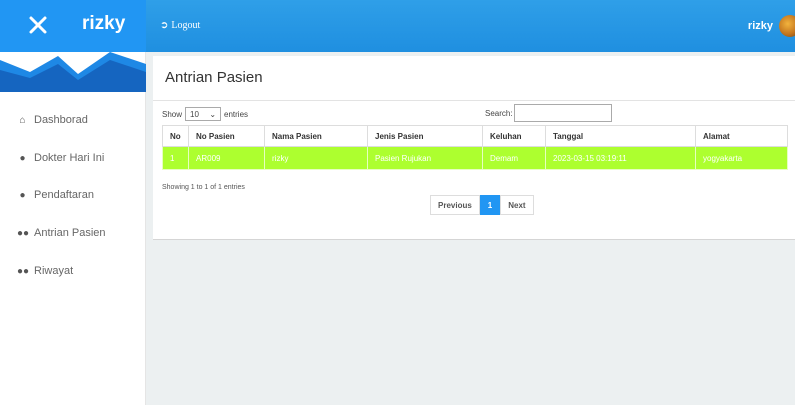 This screenshot has height=405, width=795. What do you see at coordinates (226, 158) in the screenshot?
I see `table-cell: AR009` at bounding box center [226, 158].